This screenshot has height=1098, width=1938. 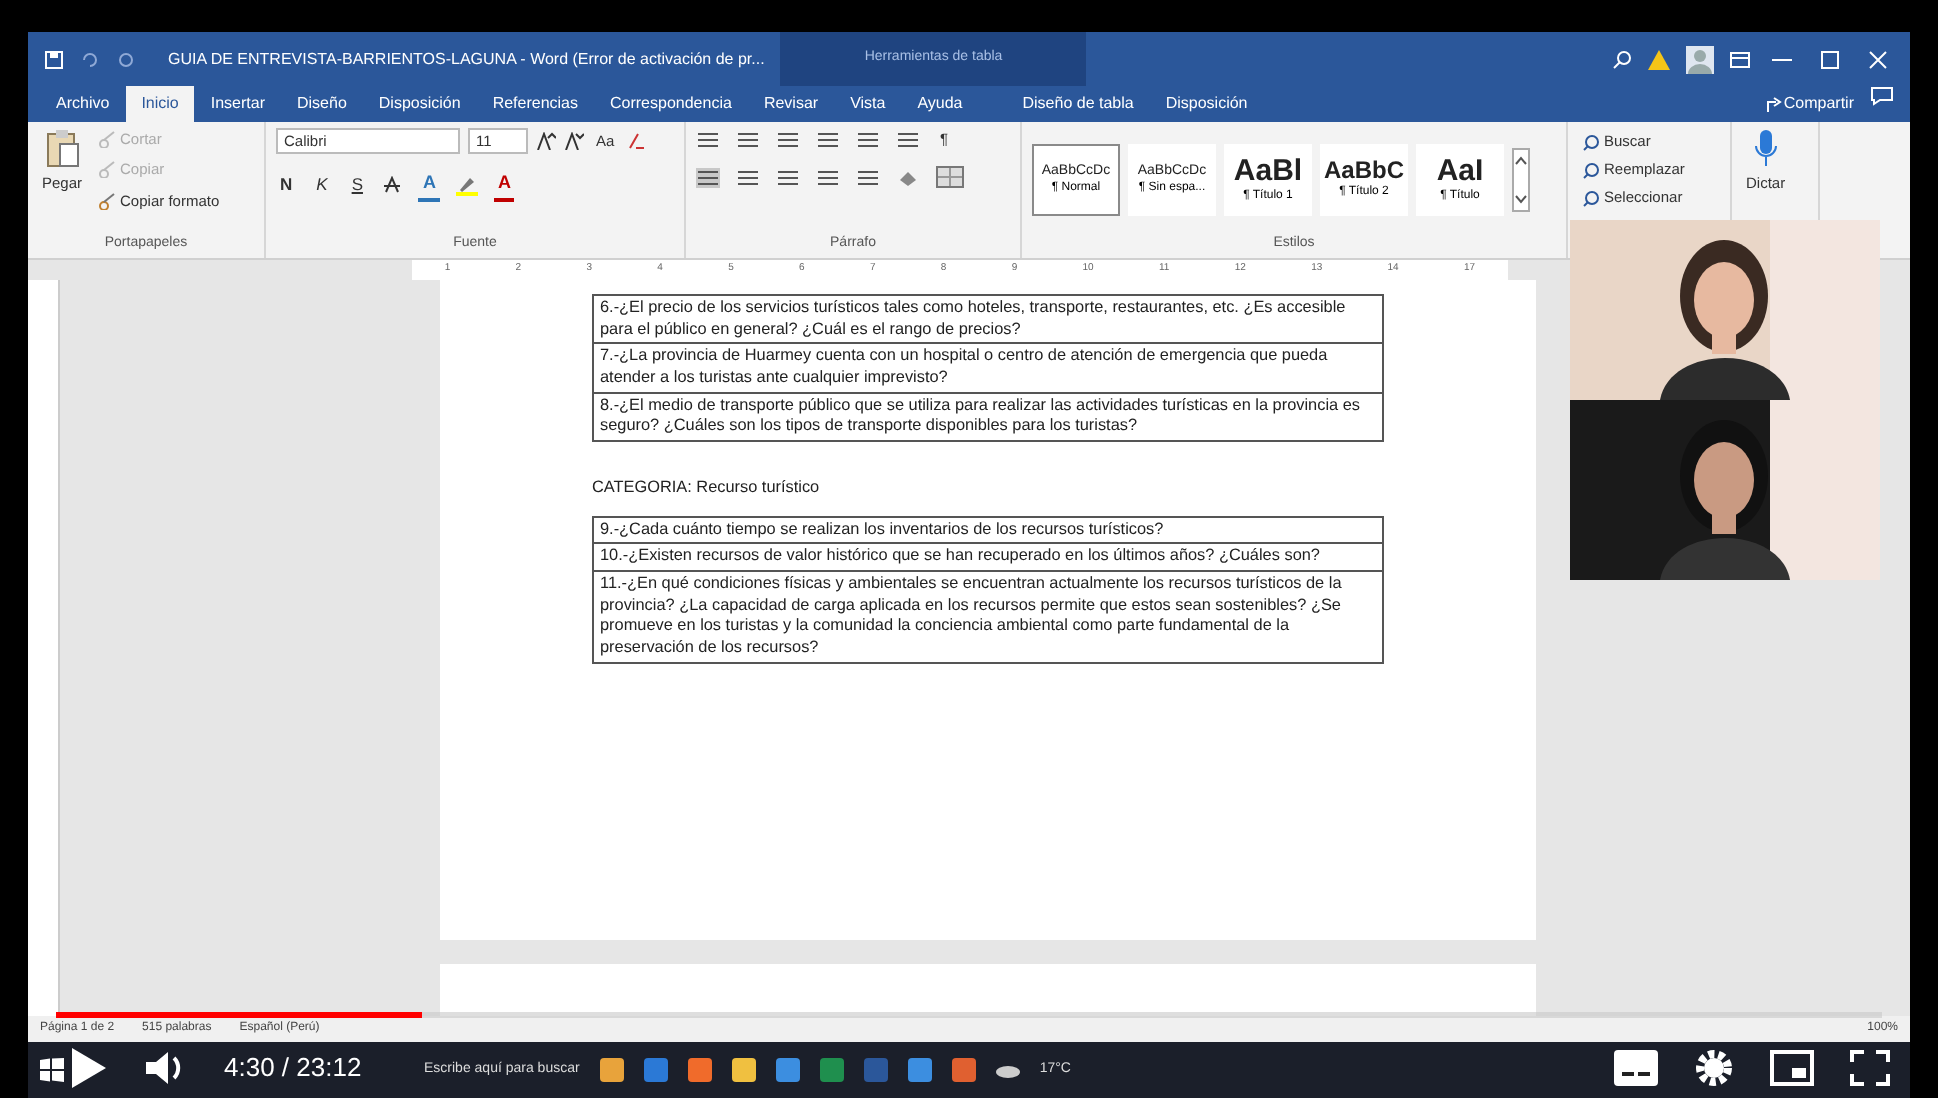 I want to click on ribbon-tab: Ayuda, so click(x=940, y=104).